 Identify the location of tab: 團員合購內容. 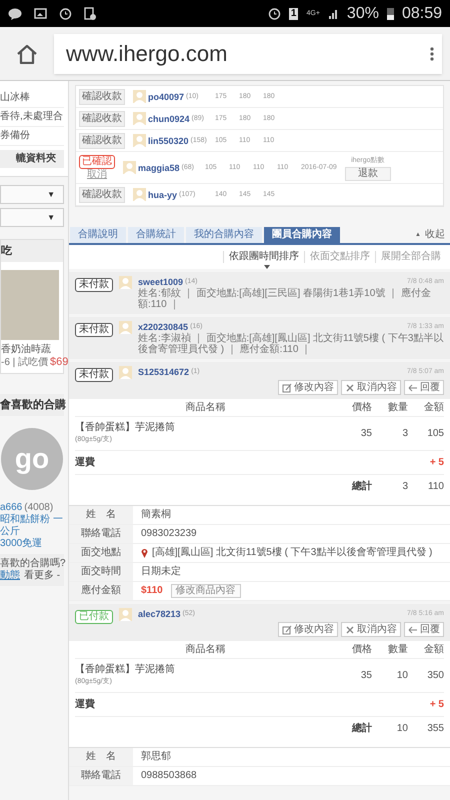
(302, 235).